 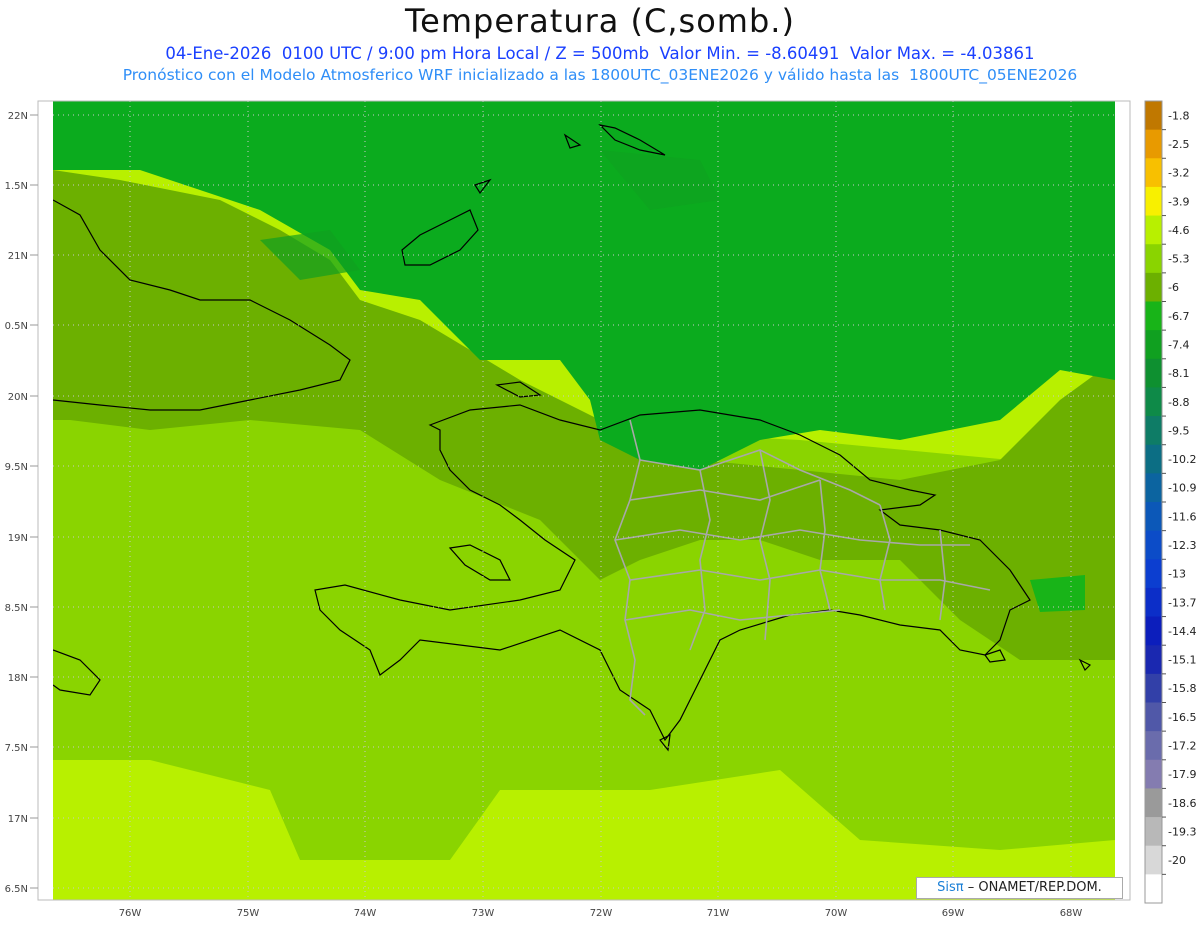 What do you see at coordinates (1182, 745) in the screenshot?
I see `colorbar-label: -17.2` at bounding box center [1182, 745].